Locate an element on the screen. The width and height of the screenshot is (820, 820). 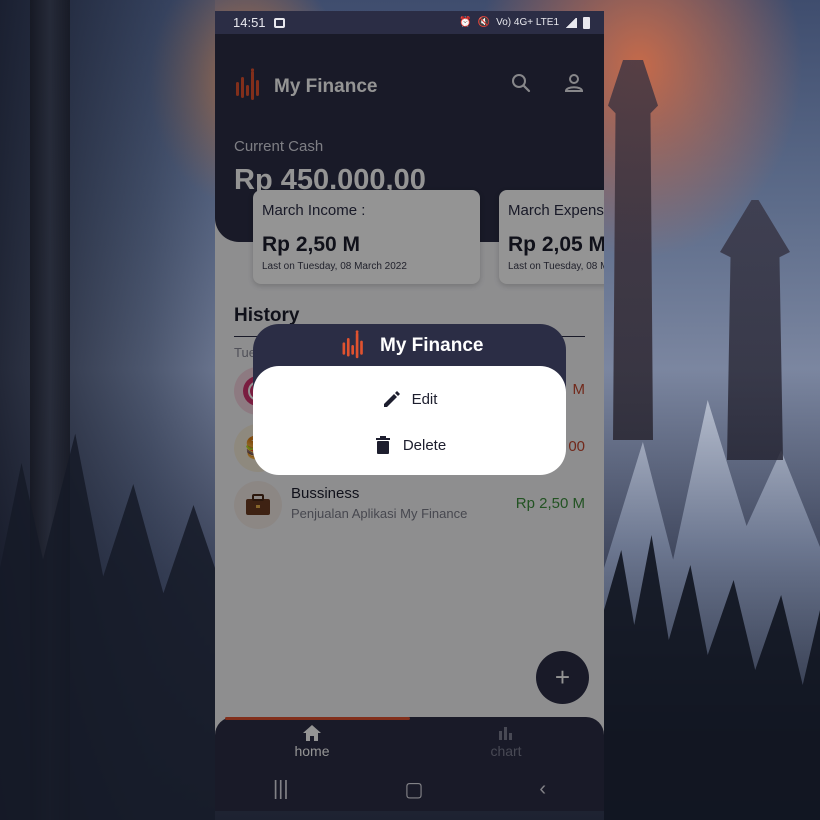
alarm-icon: ⏰ is located at coordinates (465, 22).